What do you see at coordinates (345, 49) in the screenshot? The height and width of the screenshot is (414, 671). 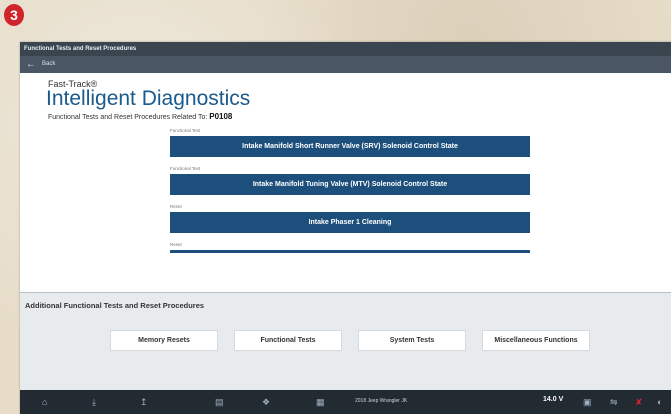 I see `window-title: Functional Tests and Reset Procedures` at bounding box center [345, 49].